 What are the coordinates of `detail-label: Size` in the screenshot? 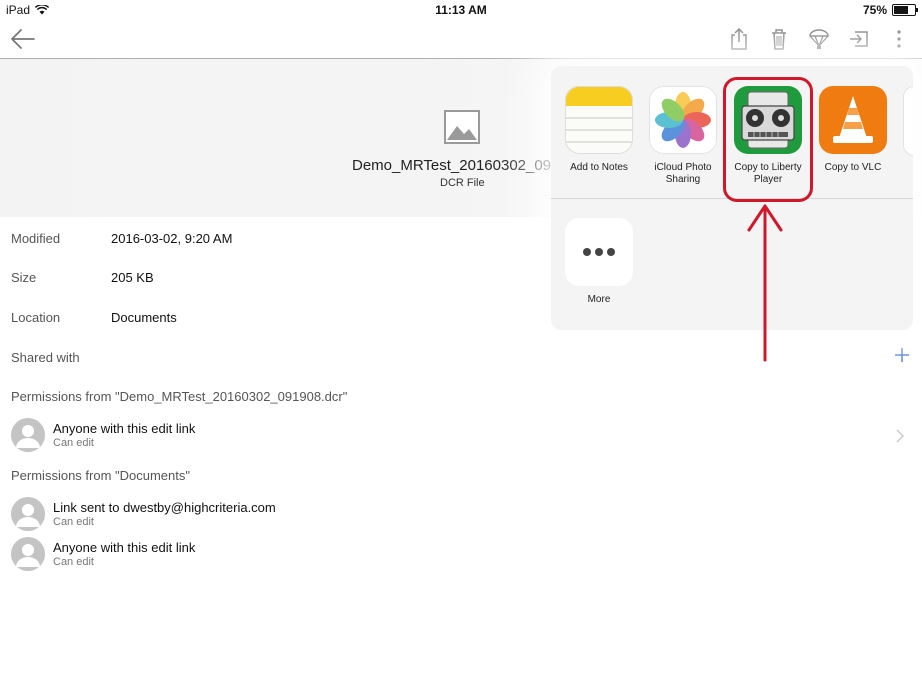 It's located at (24, 277).